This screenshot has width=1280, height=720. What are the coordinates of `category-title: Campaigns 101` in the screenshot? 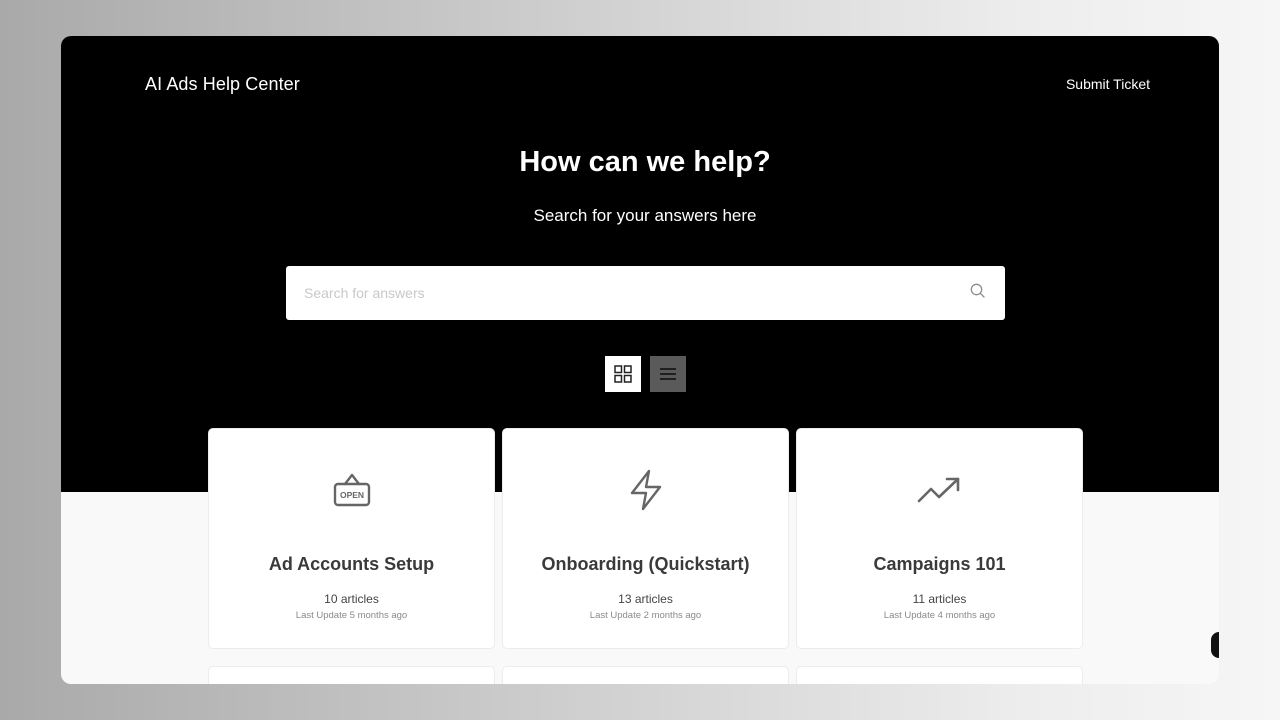 It's located at (939, 564).